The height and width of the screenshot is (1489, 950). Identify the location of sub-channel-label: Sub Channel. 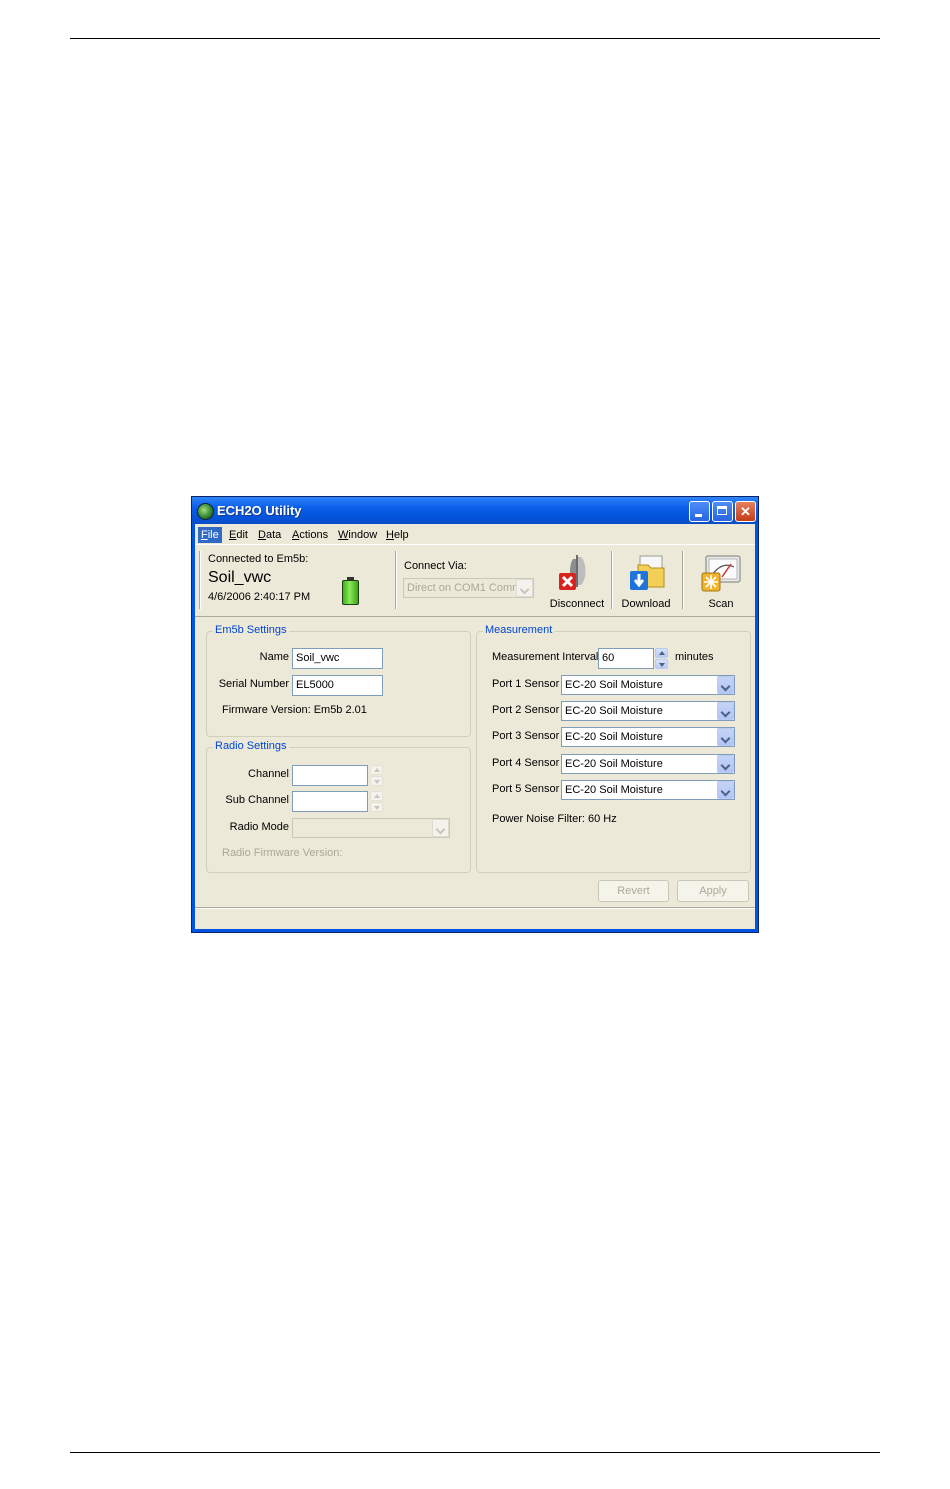
(257, 800).